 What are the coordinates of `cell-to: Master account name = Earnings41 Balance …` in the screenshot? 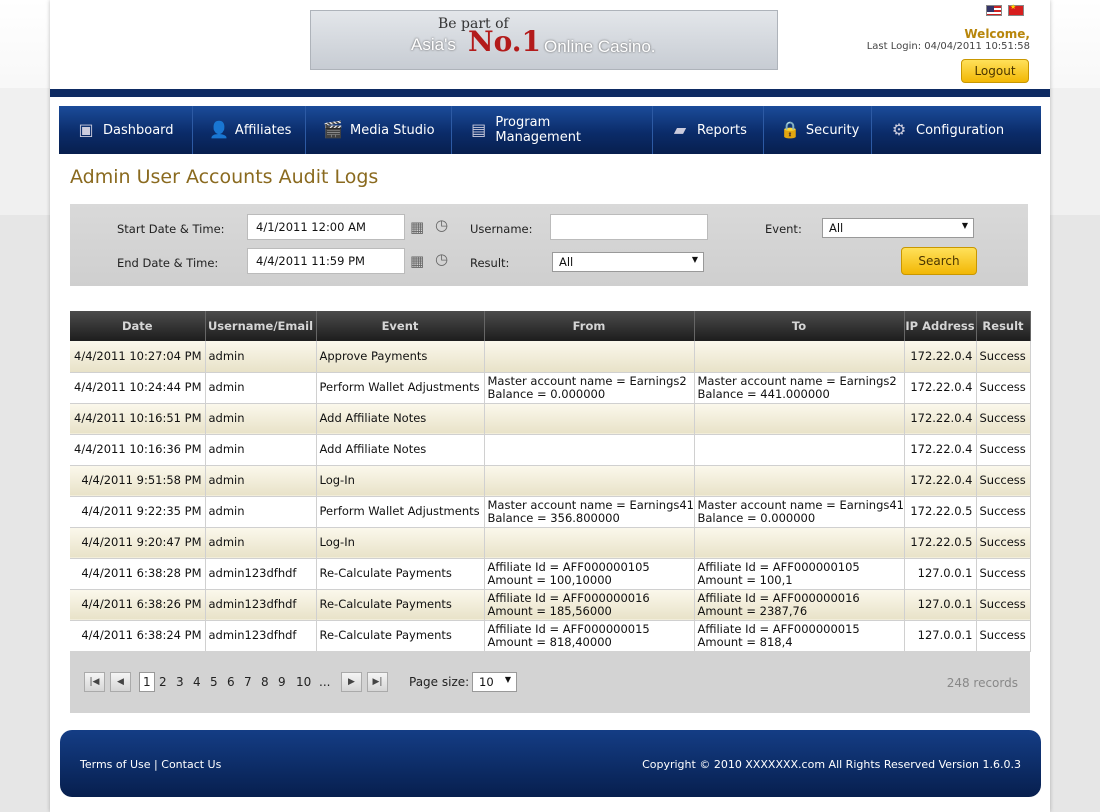 It's located at (799, 512).